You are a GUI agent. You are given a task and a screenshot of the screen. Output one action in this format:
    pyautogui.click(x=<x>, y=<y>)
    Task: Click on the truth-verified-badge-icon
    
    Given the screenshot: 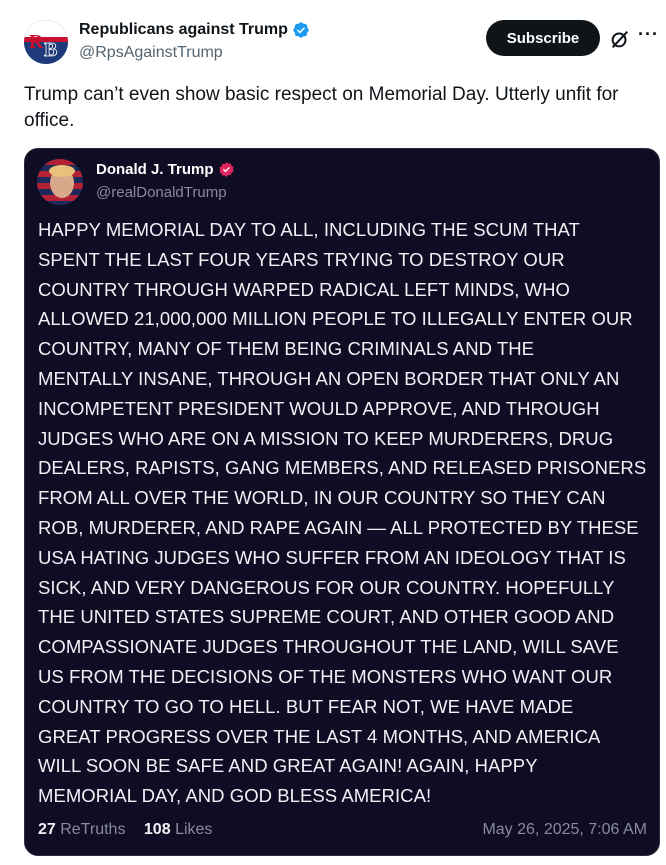 What is the action you would take?
    pyautogui.click(x=226, y=169)
    